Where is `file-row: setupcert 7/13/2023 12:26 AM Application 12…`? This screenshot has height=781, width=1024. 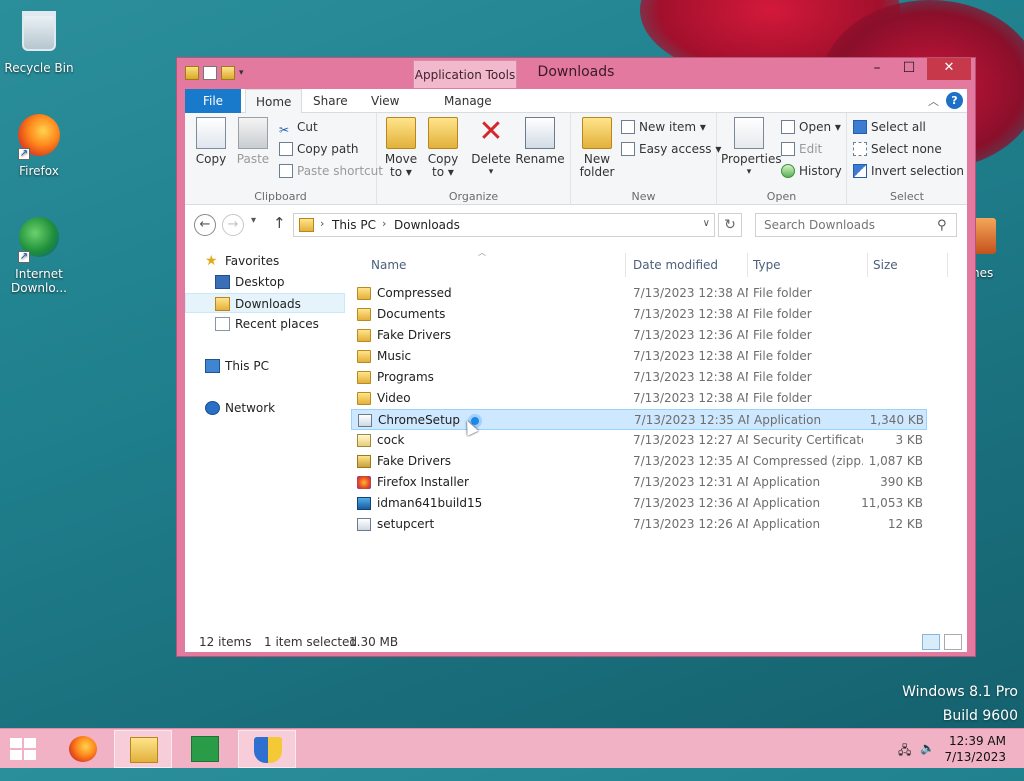
file-row: setupcert 7/13/2023 12:26 AM Application 12… is located at coordinates (639, 524).